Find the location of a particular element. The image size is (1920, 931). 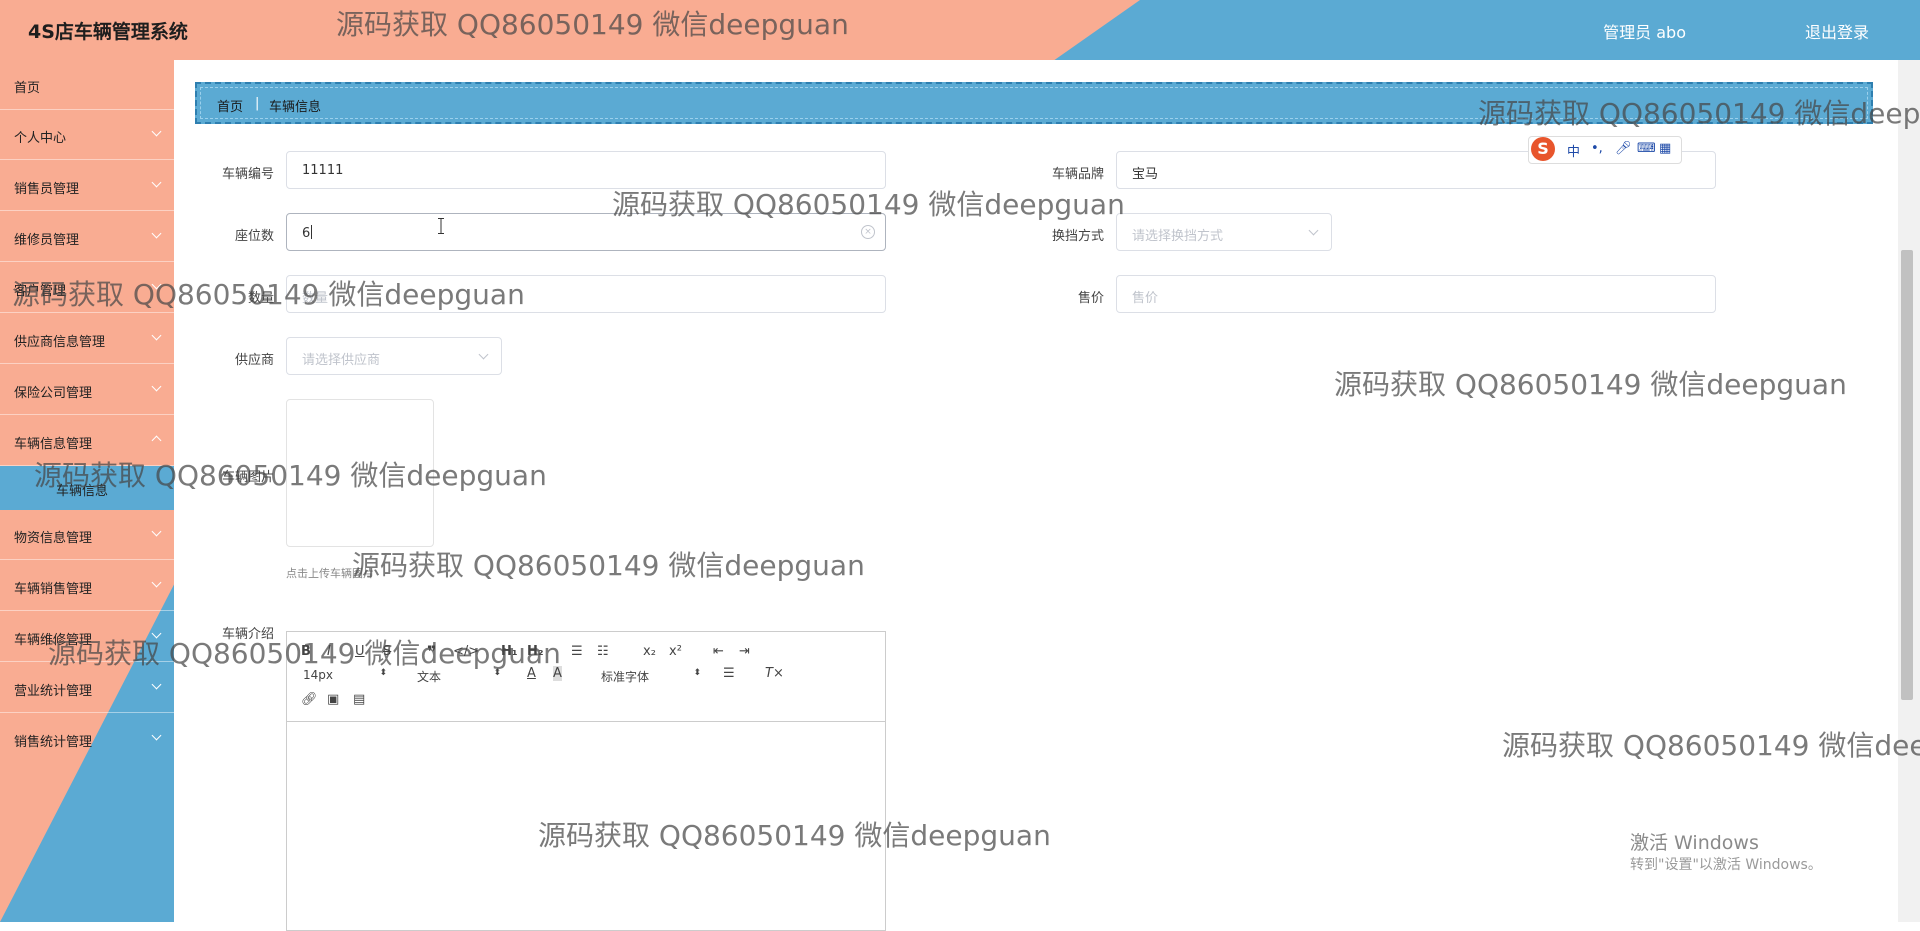

font-family-value: 标准字体 is located at coordinates (625, 677).